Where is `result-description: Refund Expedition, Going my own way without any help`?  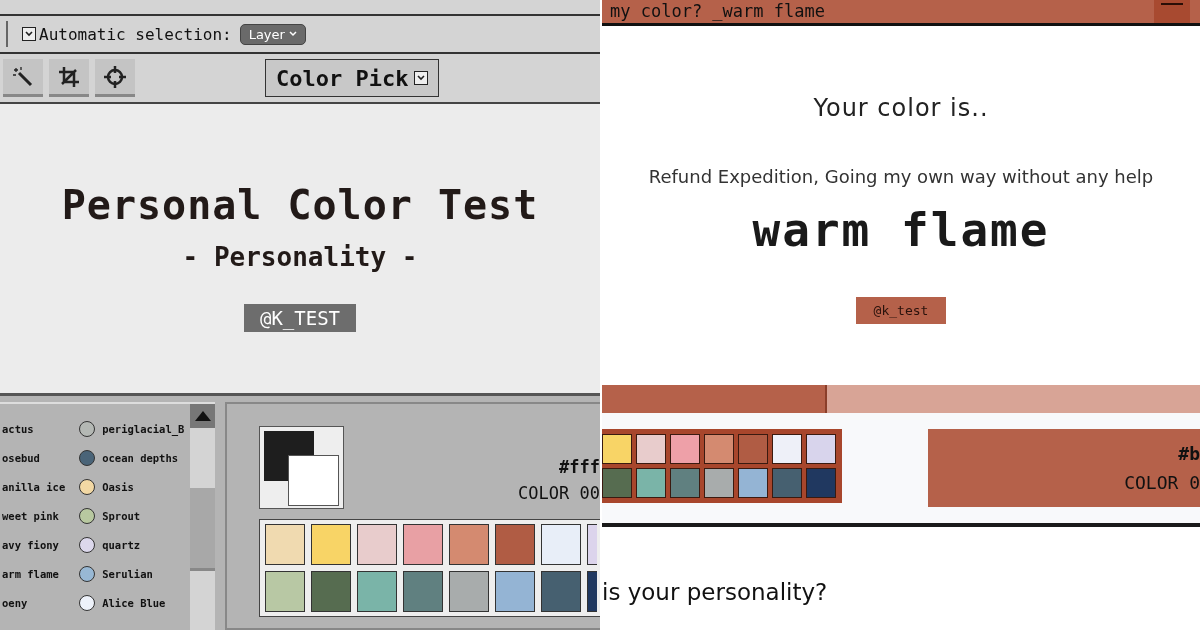
result-description: Refund Expedition, Going my own way without any help is located at coordinates (901, 176).